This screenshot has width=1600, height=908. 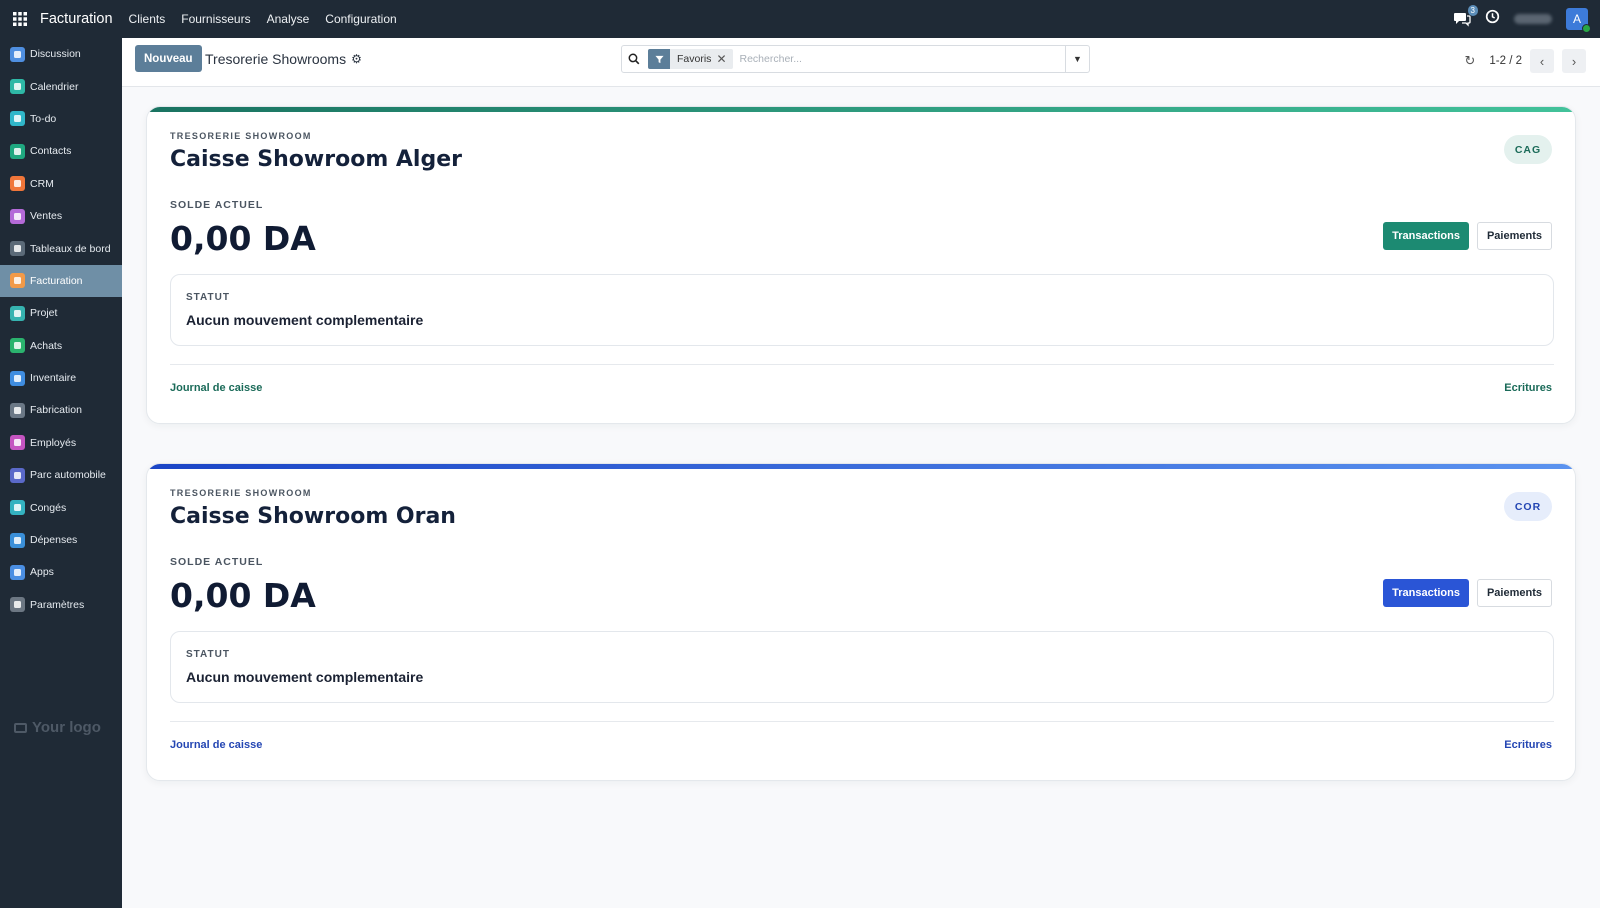 I want to click on new-button: Nouveau, so click(x=168, y=58).